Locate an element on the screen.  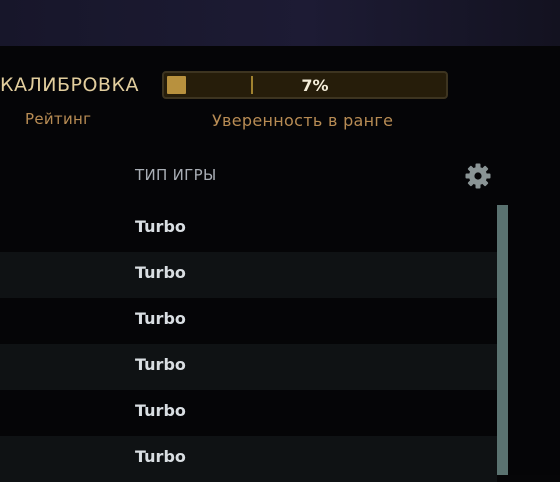
scrollbar-thumb is located at coordinates (502, 340).